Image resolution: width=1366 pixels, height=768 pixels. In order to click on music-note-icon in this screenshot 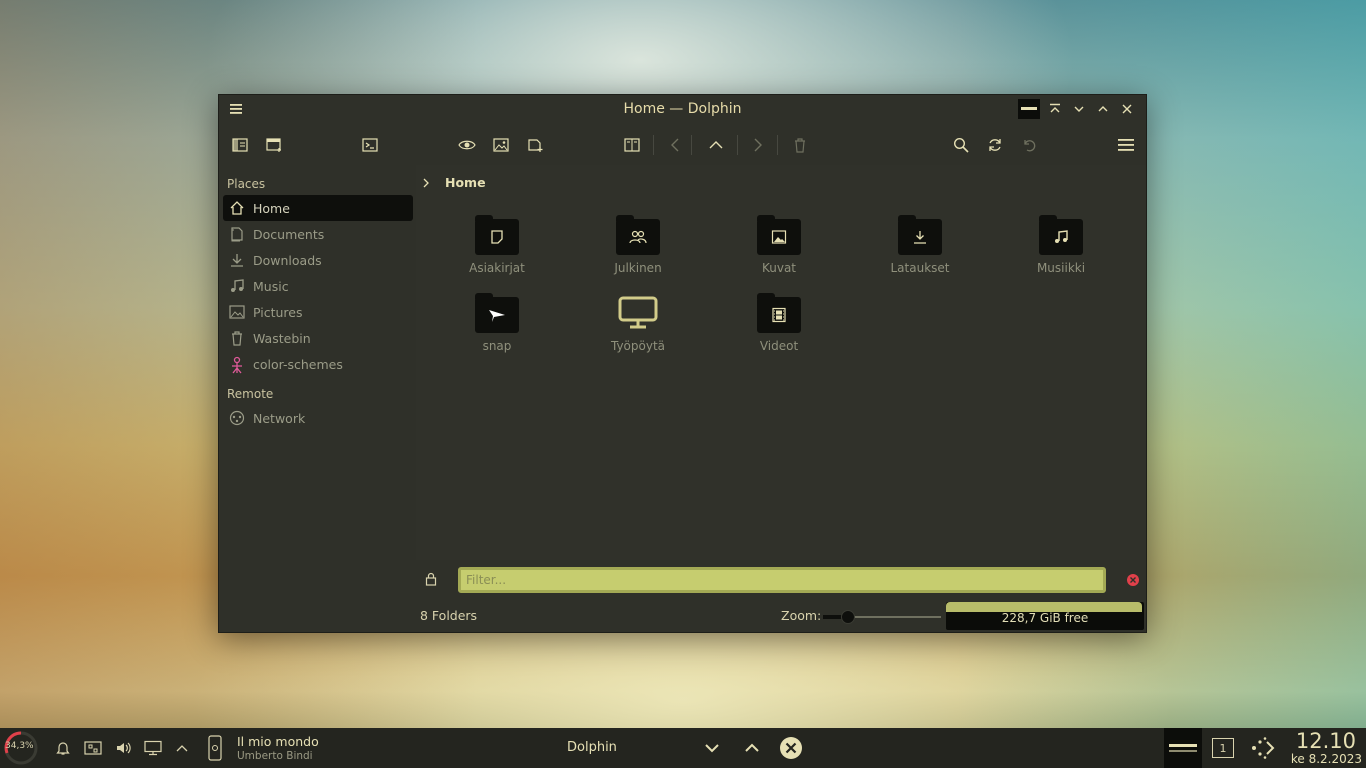, I will do `click(1061, 237)`.